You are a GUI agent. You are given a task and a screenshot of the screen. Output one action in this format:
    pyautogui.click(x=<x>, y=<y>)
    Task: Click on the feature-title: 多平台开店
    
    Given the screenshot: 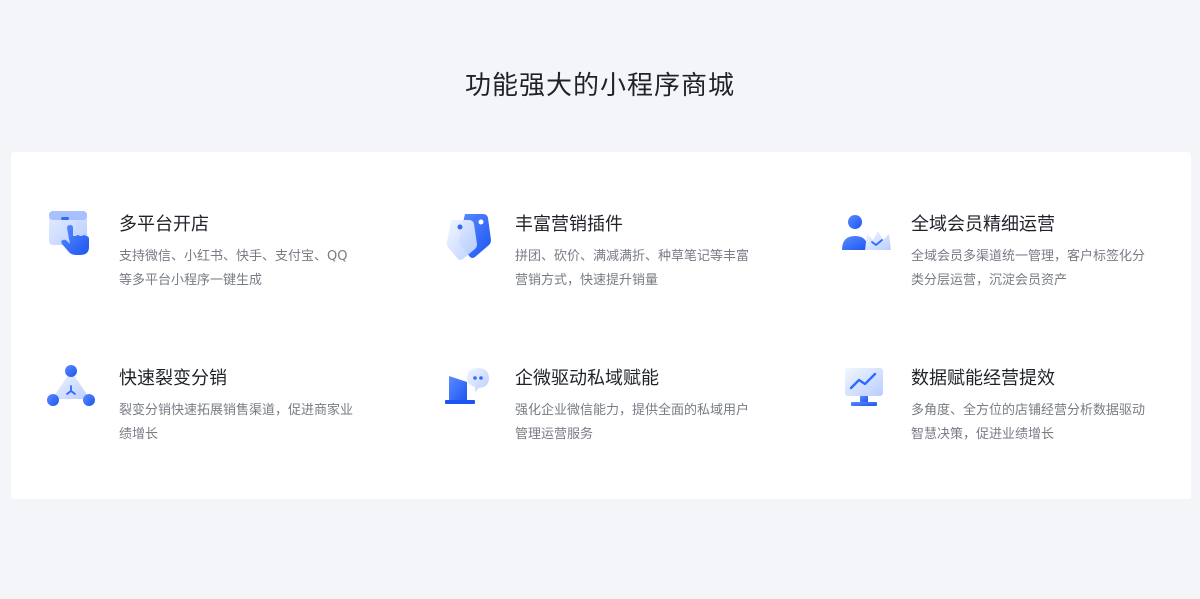 What is the action you would take?
    pyautogui.click(x=164, y=224)
    